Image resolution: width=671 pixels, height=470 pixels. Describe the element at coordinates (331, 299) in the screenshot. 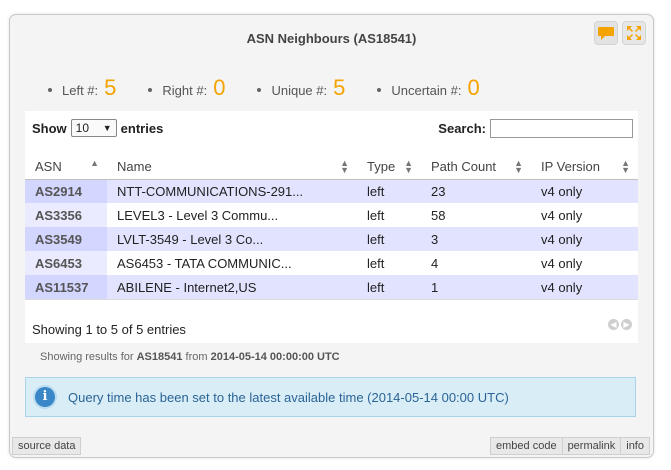

I see `divider` at that location.